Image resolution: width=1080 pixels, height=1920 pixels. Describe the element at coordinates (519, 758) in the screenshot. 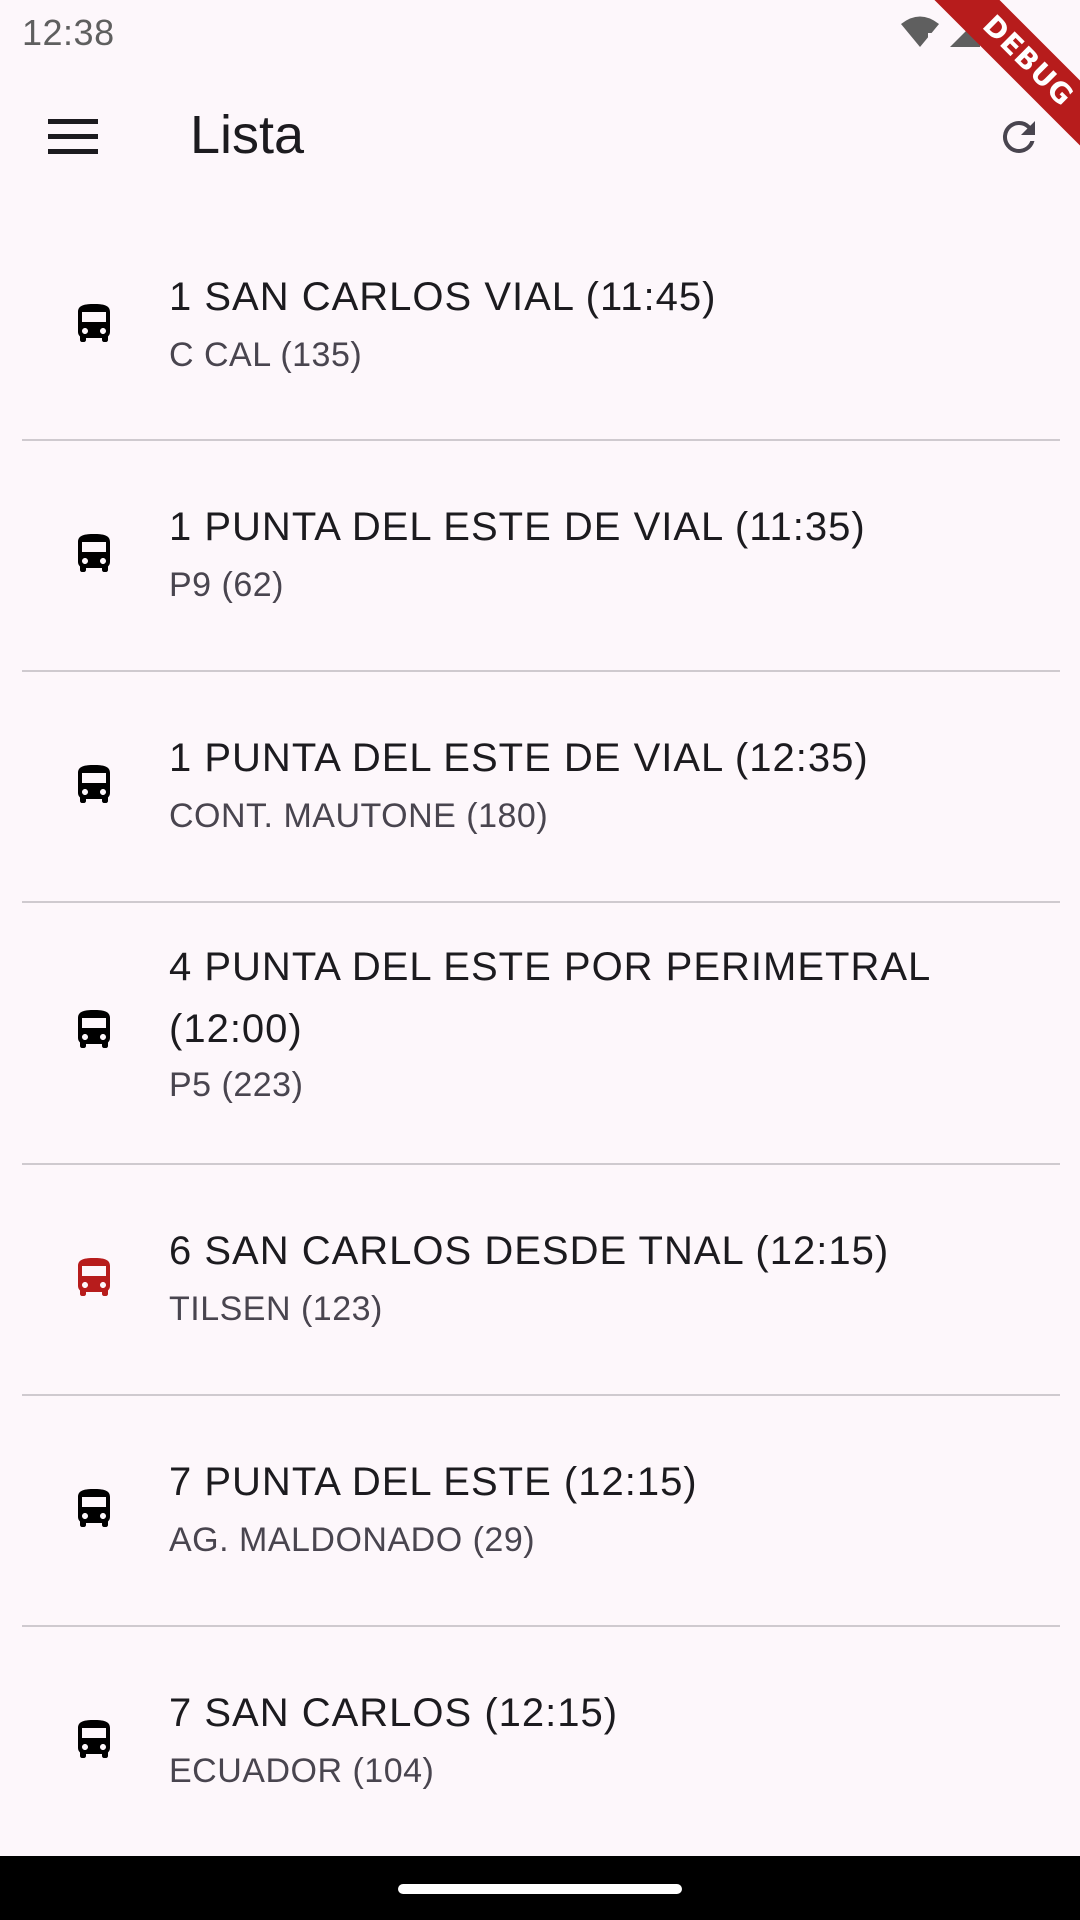

I see `item-title: 1 PUNTA DEL ESTE DE VIAL (12:35)` at that location.